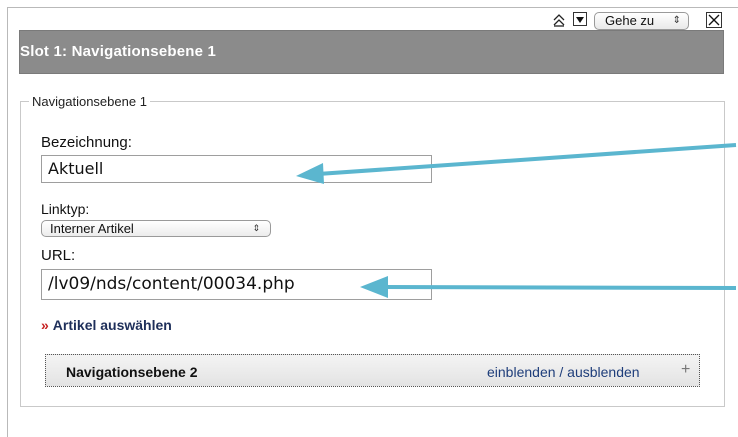 This screenshot has width=738, height=437. What do you see at coordinates (548, 287) in the screenshot?
I see `annotation-arrow-url` at bounding box center [548, 287].